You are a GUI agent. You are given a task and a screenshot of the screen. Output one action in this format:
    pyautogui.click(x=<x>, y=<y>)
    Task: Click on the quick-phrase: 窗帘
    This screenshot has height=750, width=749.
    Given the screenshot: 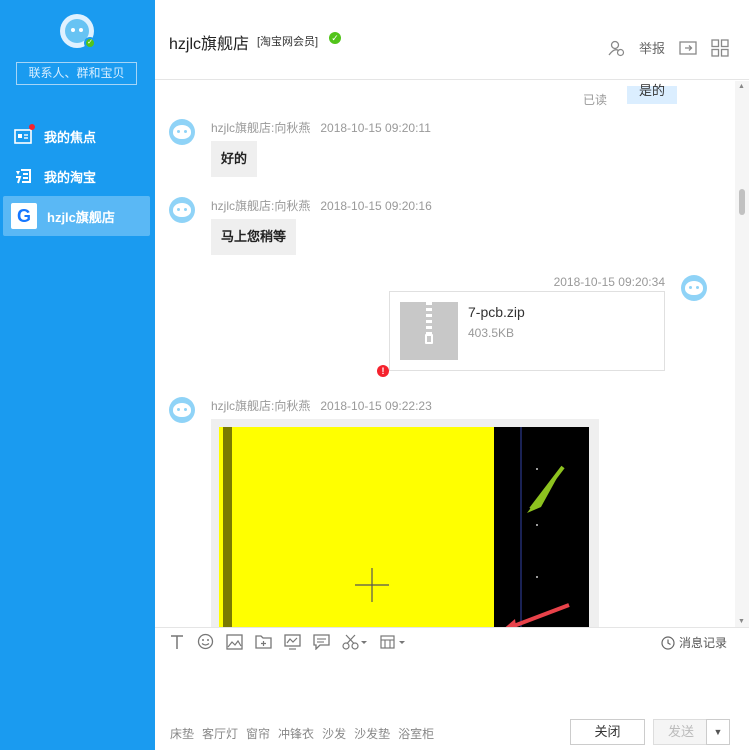 What is the action you would take?
    pyautogui.click(x=258, y=733)
    